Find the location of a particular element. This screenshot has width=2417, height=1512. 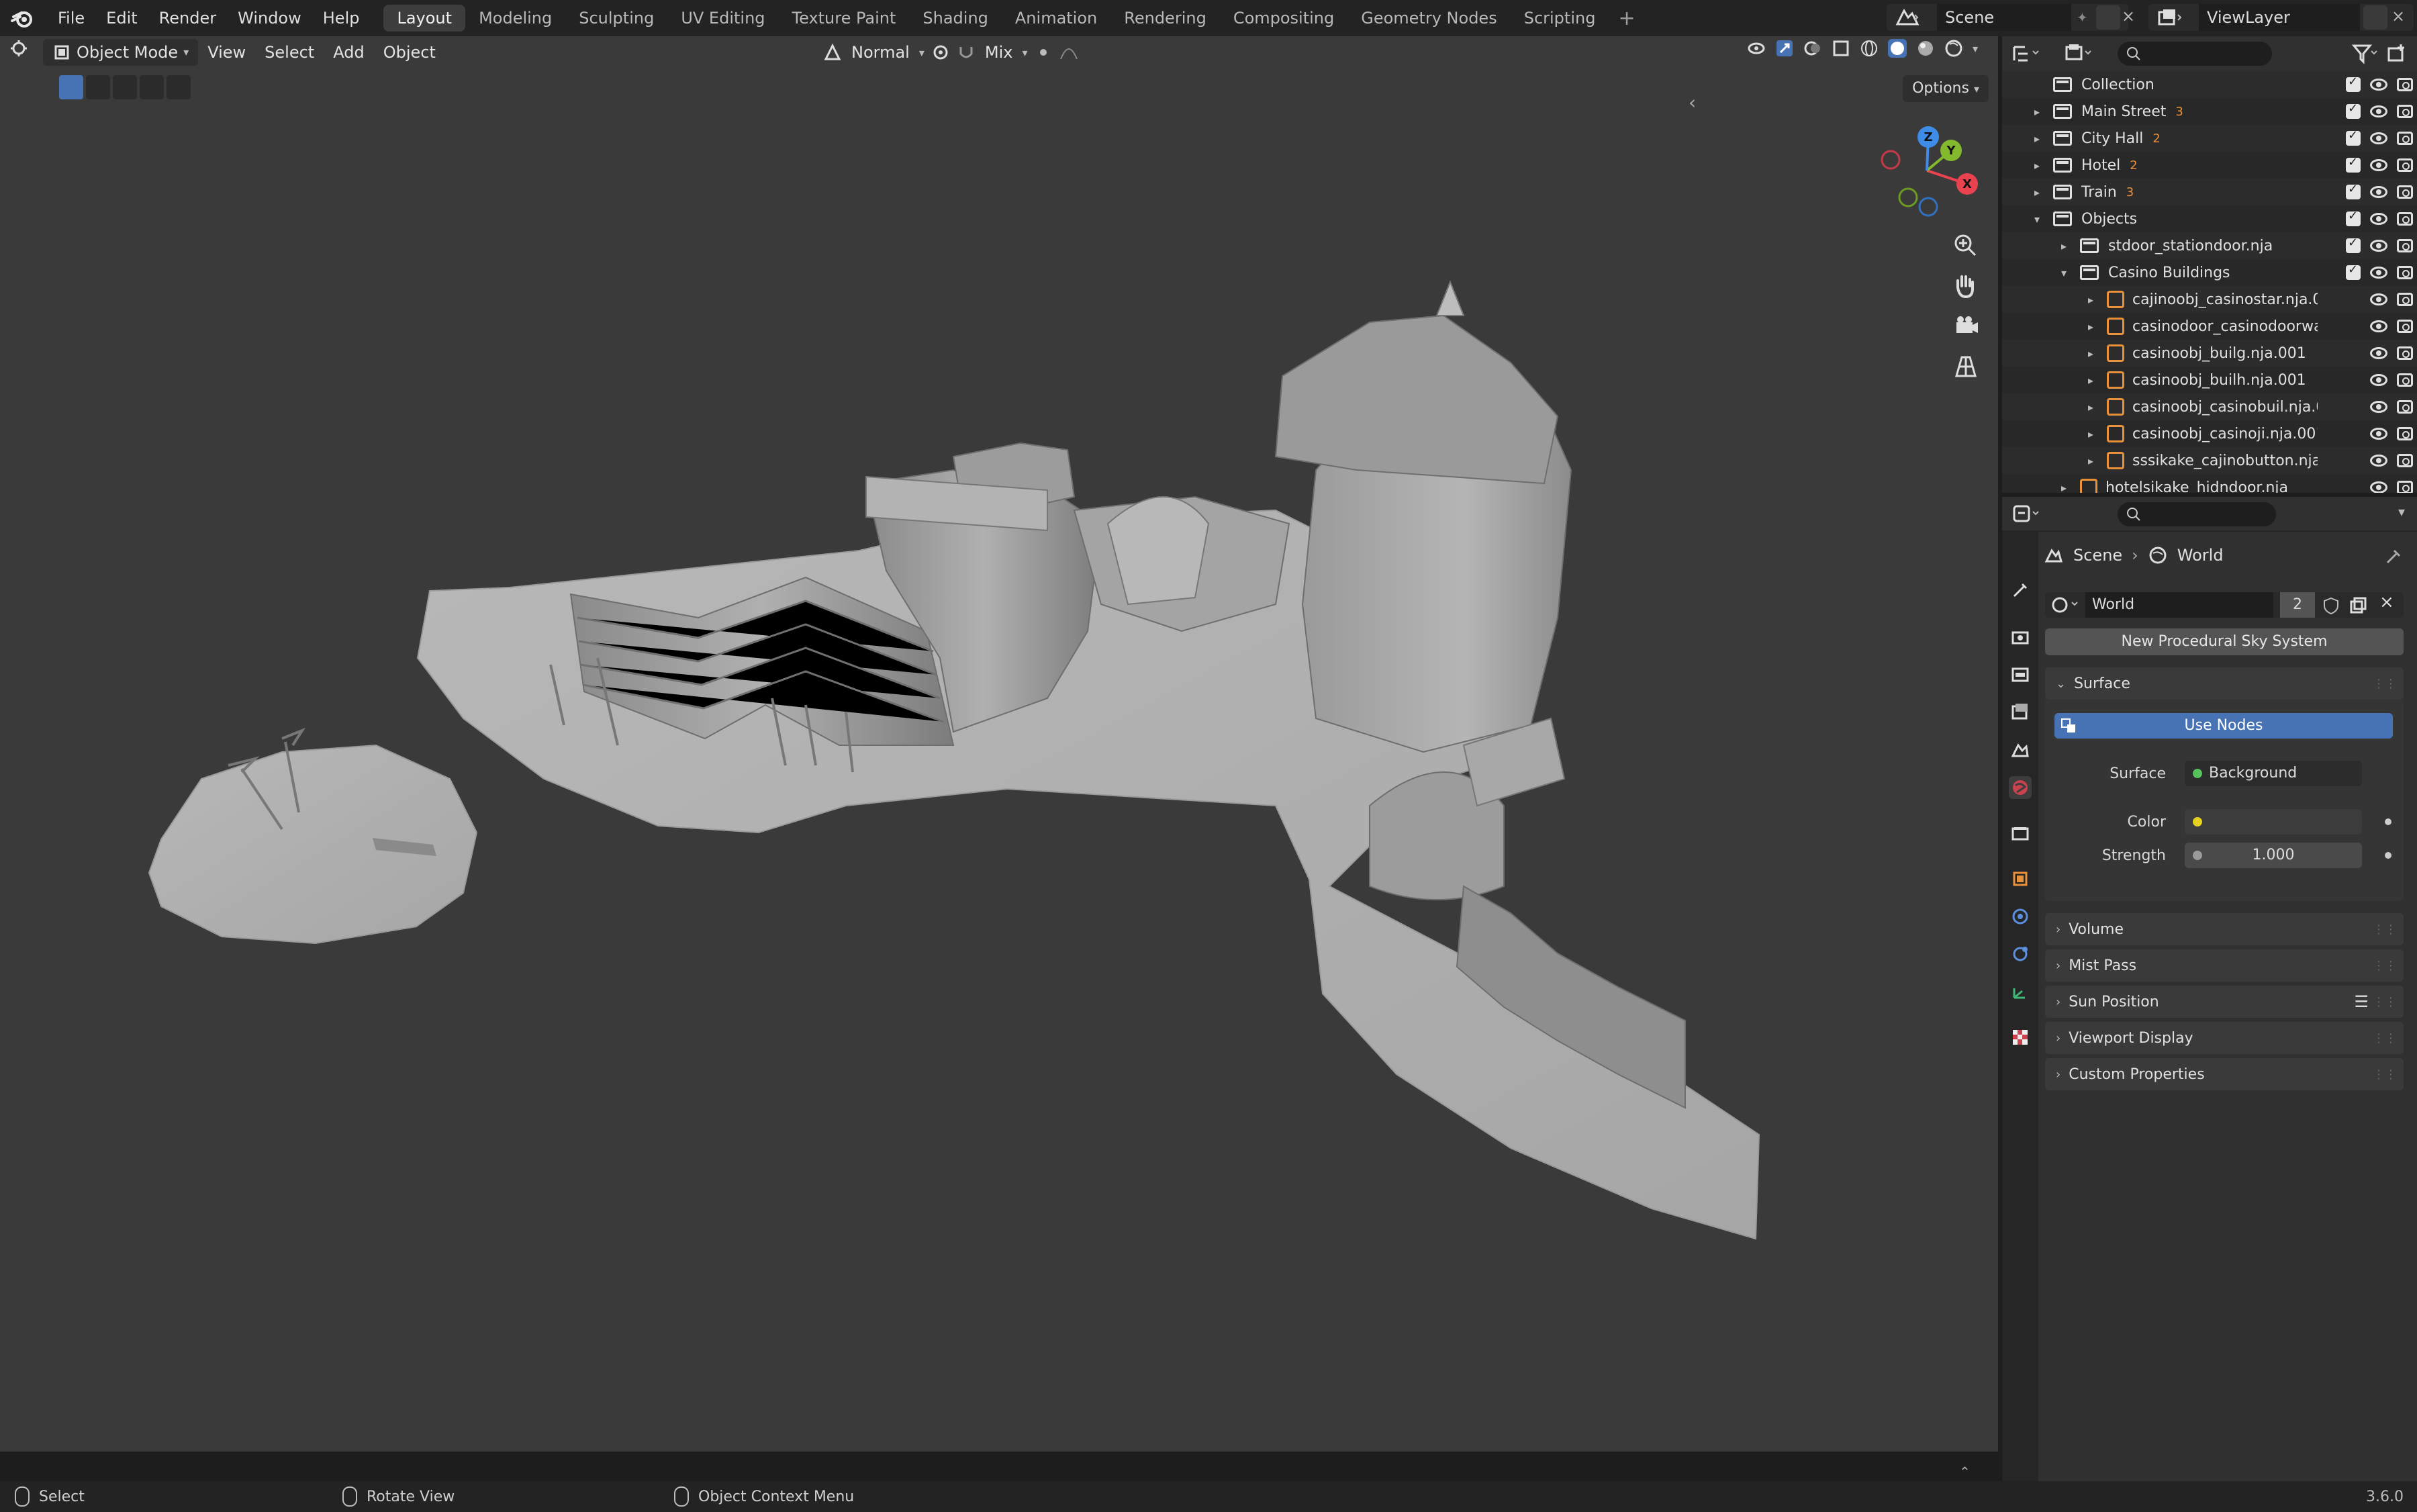

menu-select: Select is located at coordinates (289, 52).